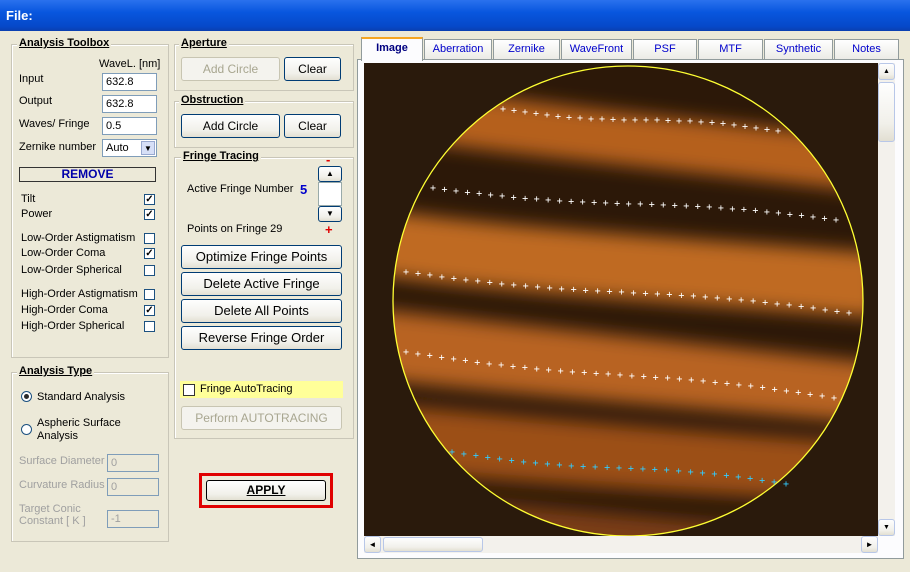 This screenshot has width=910, height=572. What do you see at coordinates (26, 429) in the screenshot?
I see `aspheric-analysis-radio` at bounding box center [26, 429].